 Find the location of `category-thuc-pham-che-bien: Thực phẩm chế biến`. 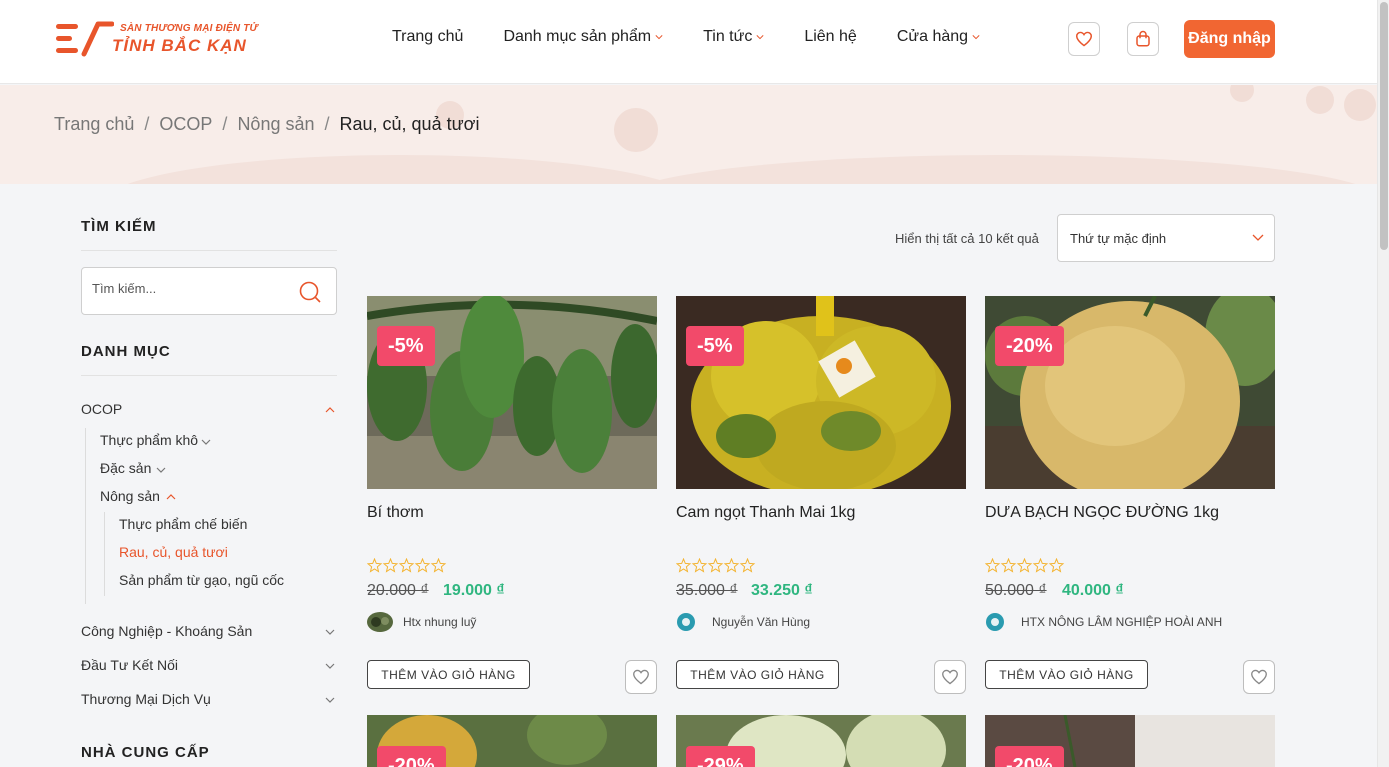

category-thuc-pham-che-bien: Thực phẩm chế biến is located at coordinates (183, 524).